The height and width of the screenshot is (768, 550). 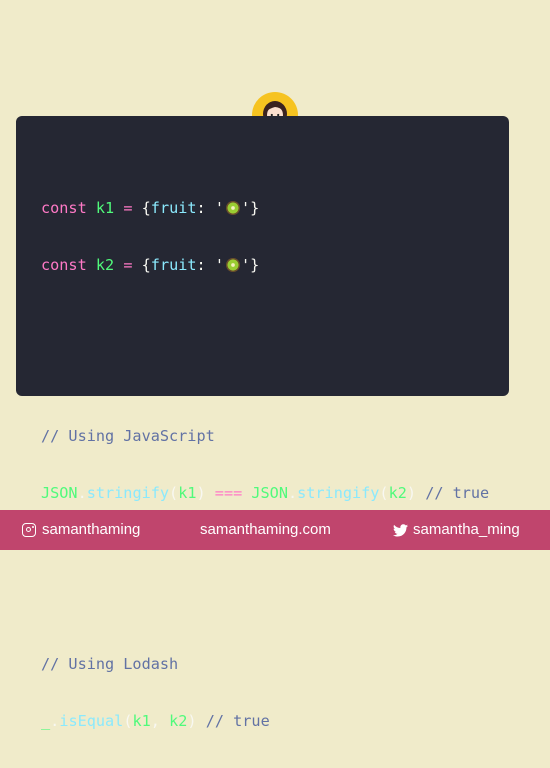 What do you see at coordinates (270, 664) in the screenshot?
I see `comment-lodash: // Using Lodash` at bounding box center [270, 664].